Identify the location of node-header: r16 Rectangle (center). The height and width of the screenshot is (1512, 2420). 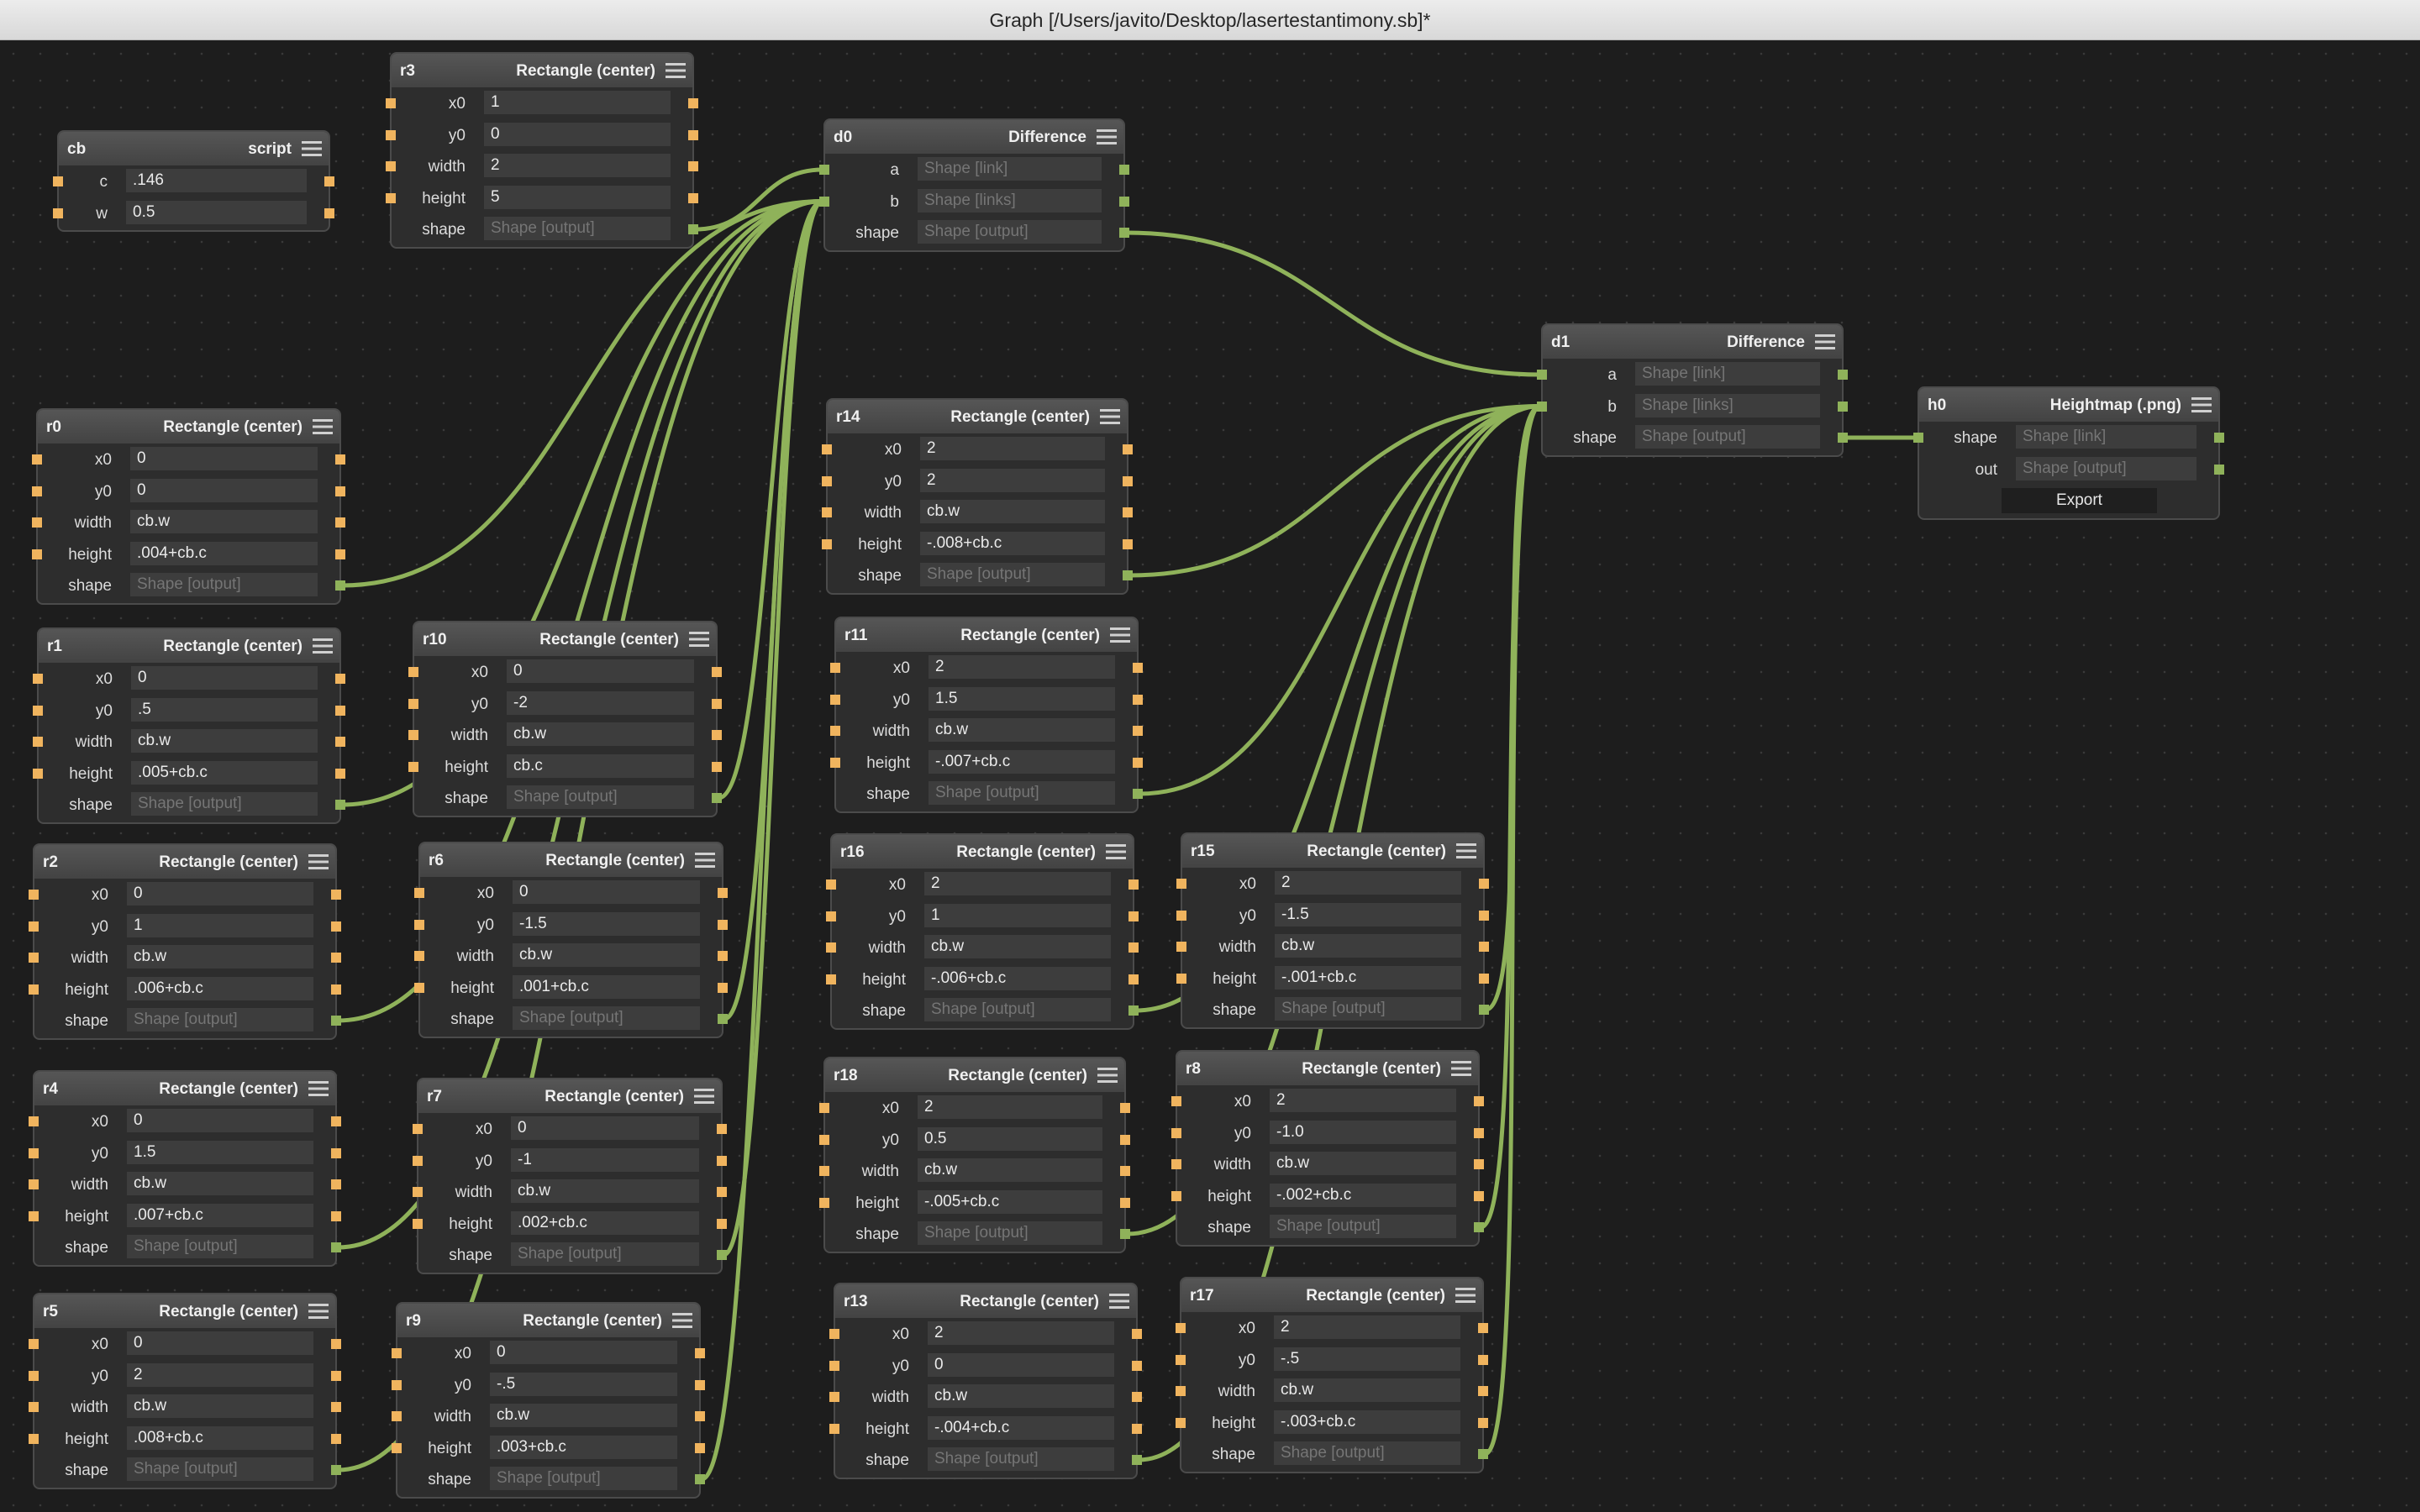
(983, 852).